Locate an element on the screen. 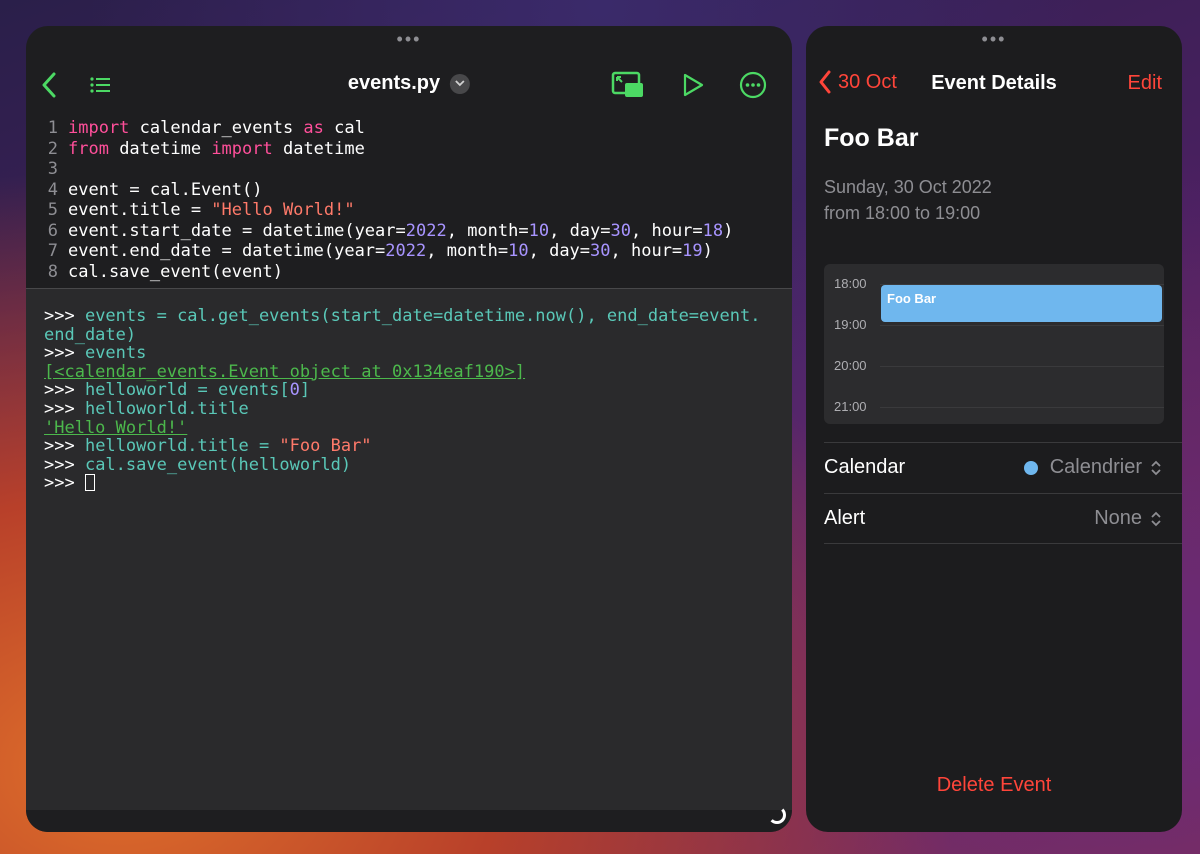  code-token: 2022 is located at coordinates (426, 230).